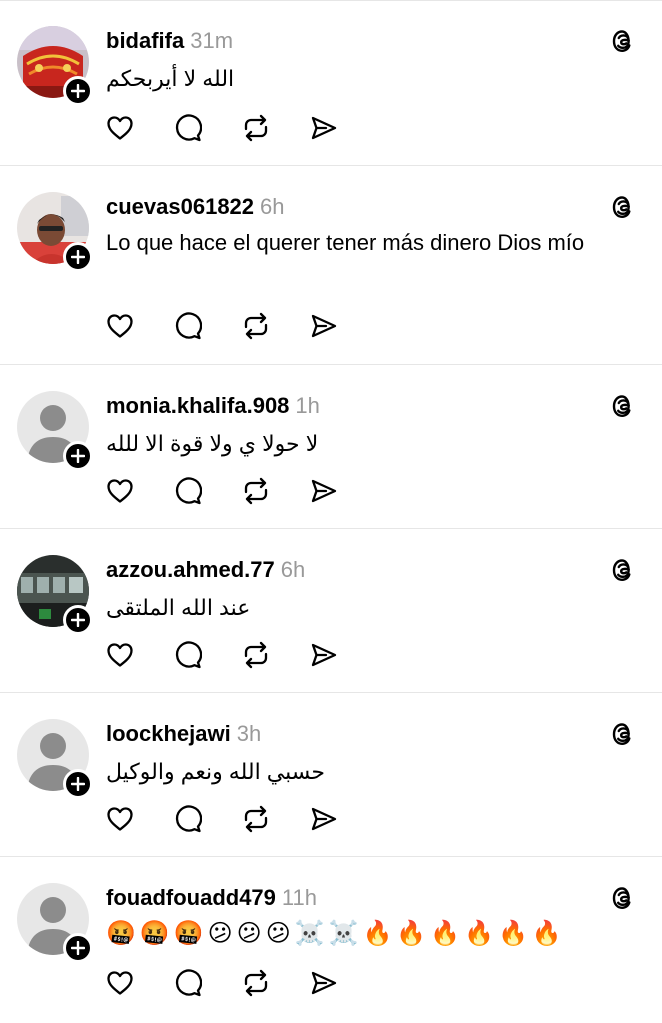 Image resolution: width=662 pixels, height=1023 pixels. Describe the element at coordinates (307, 405) in the screenshot. I see `timestamp: 1h` at that location.